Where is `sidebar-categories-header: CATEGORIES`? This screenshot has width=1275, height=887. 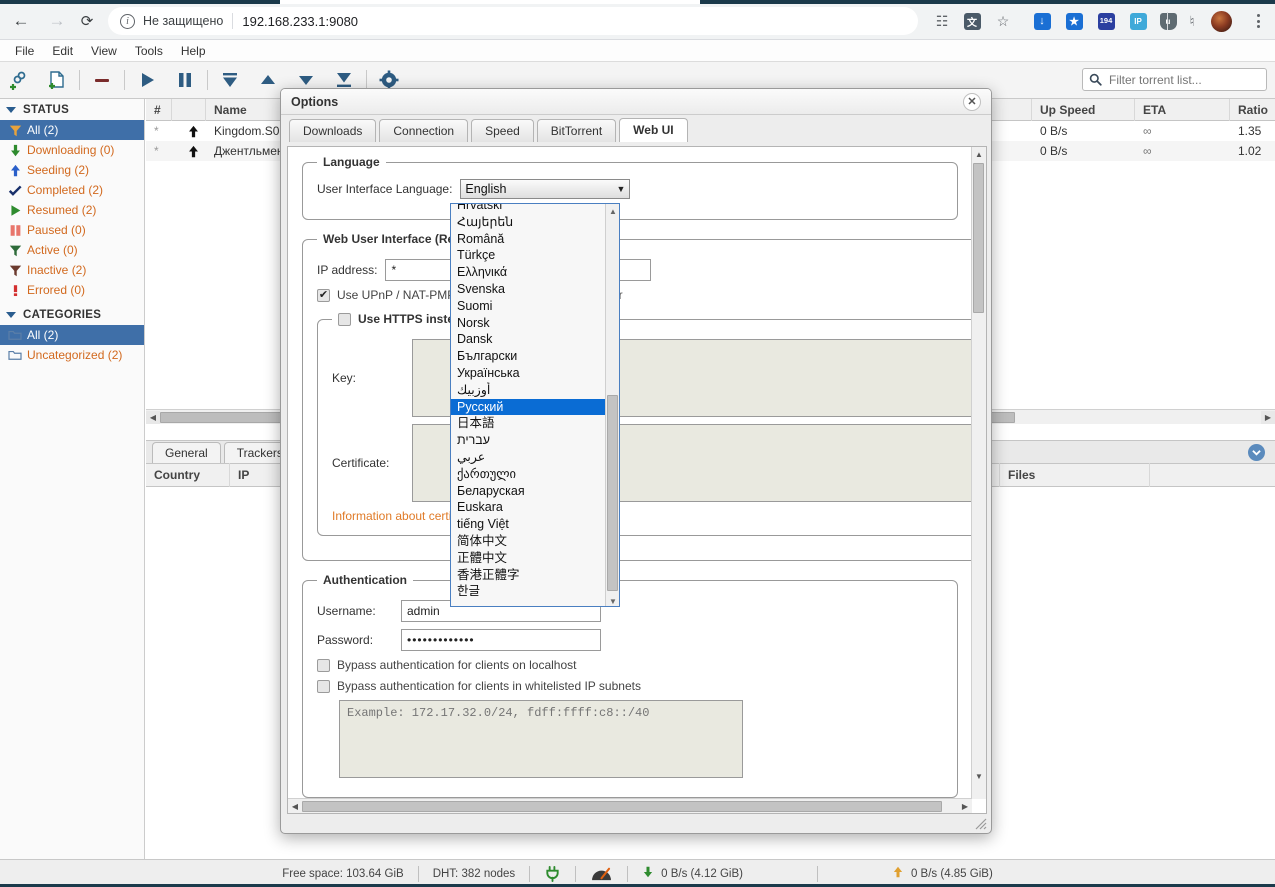 sidebar-categories-header: CATEGORIES is located at coordinates (72, 314).